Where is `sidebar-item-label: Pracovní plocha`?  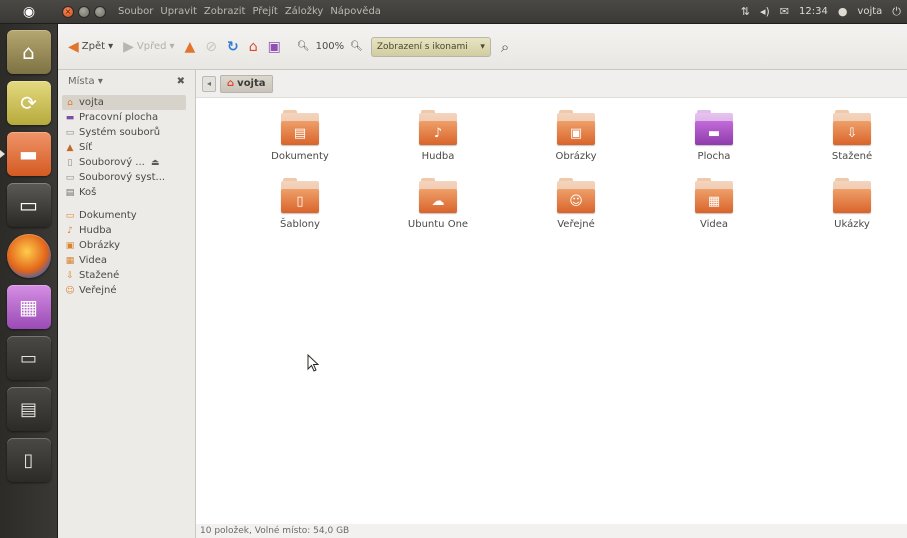 sidebar-item-label: Pracovní plocha is located at coordinates (119, 117).